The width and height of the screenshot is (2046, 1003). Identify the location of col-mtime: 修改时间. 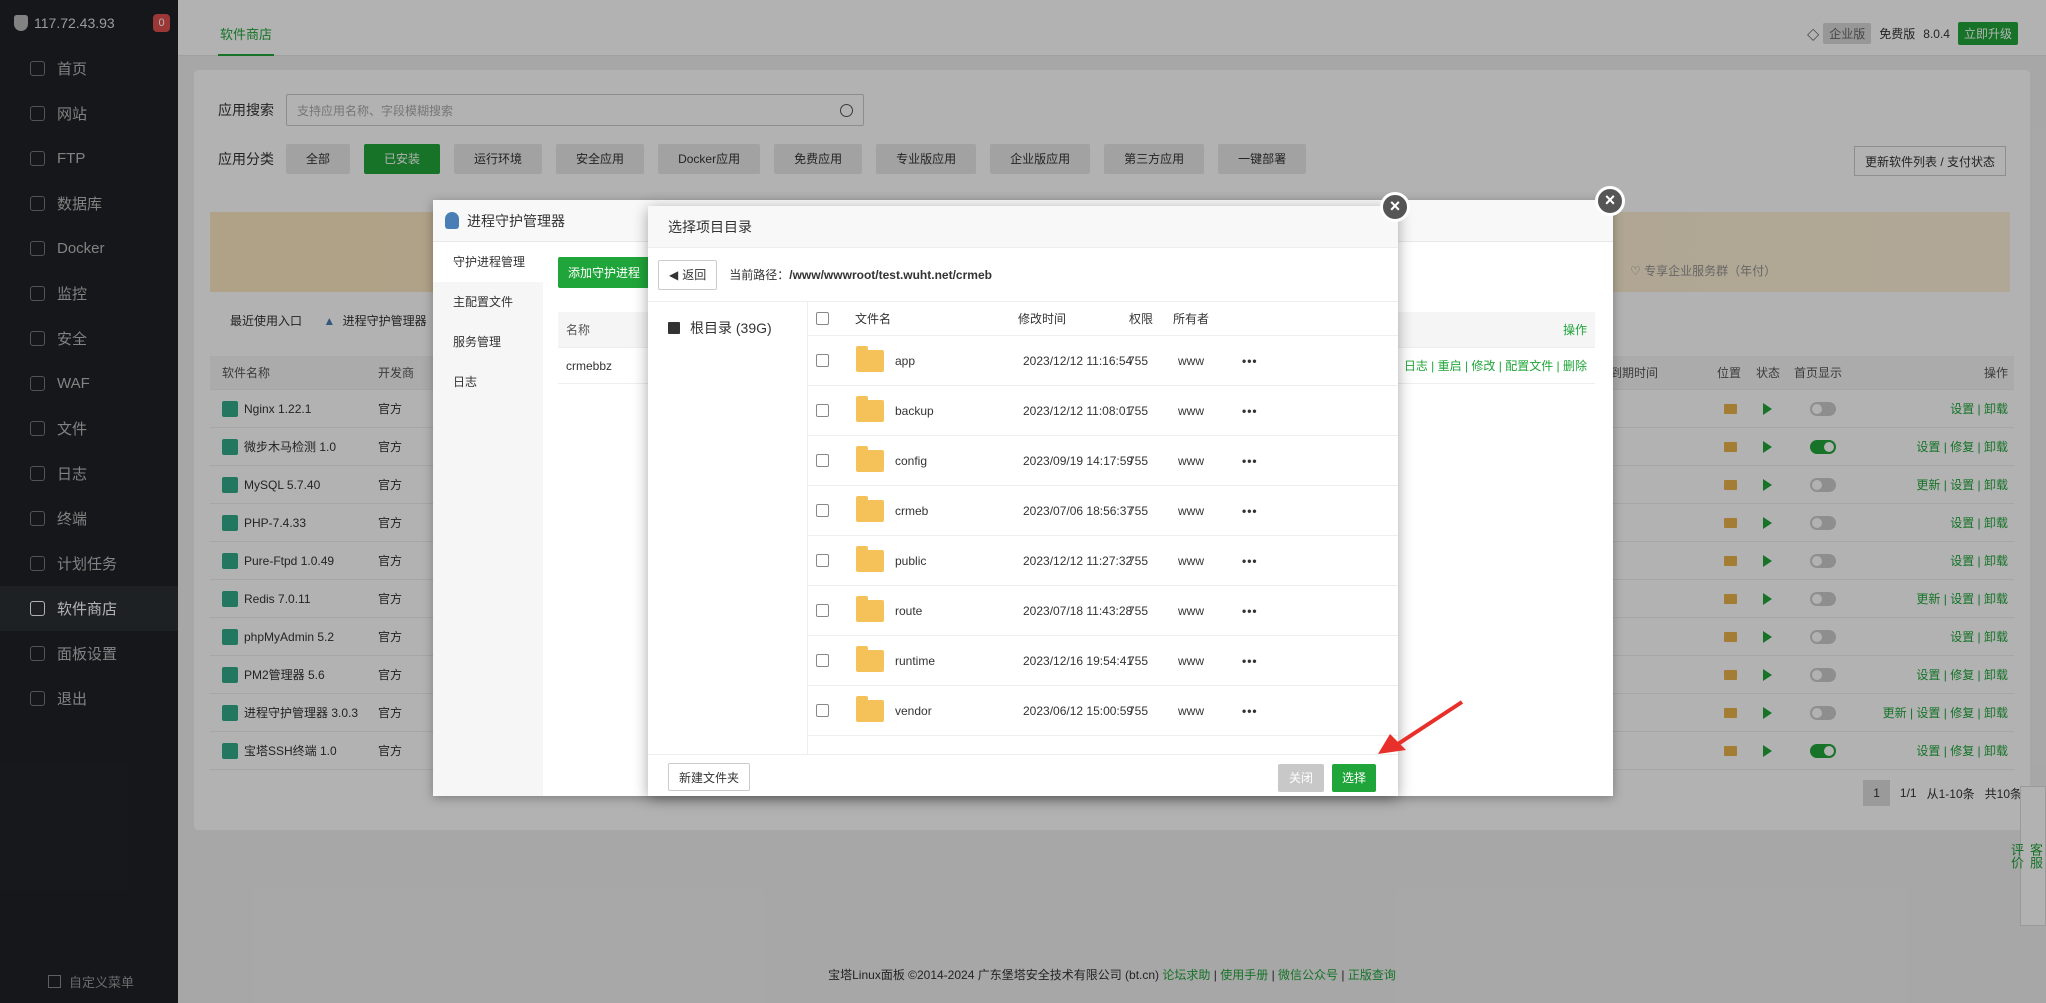
(1042, 319).